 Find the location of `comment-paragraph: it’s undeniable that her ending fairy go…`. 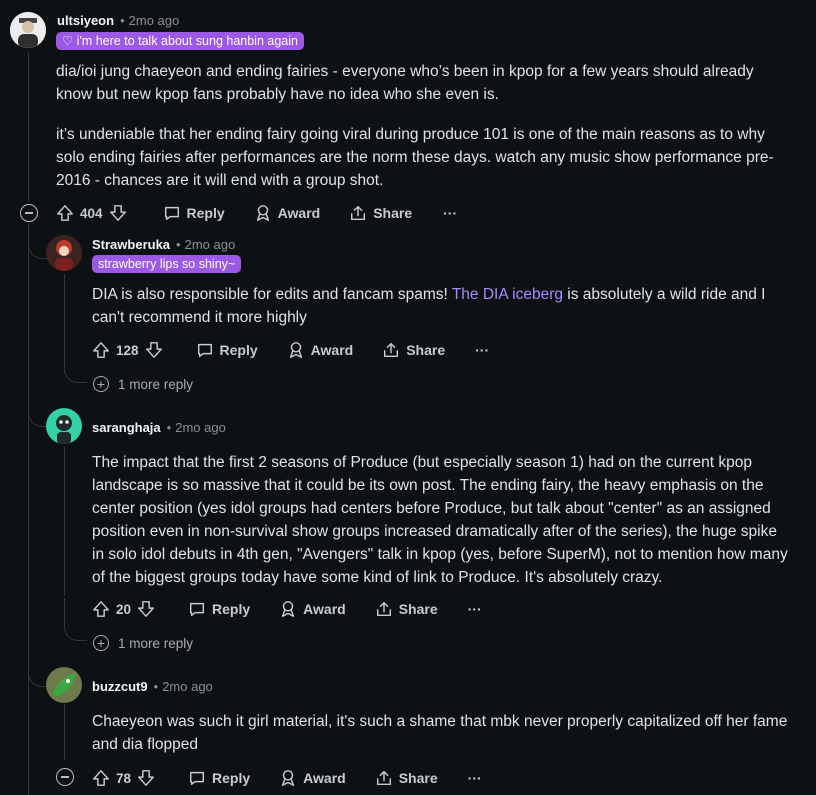

comment-paragraph: it’s undeniable that her ending fairy go… is located at coordinates (415, 157).